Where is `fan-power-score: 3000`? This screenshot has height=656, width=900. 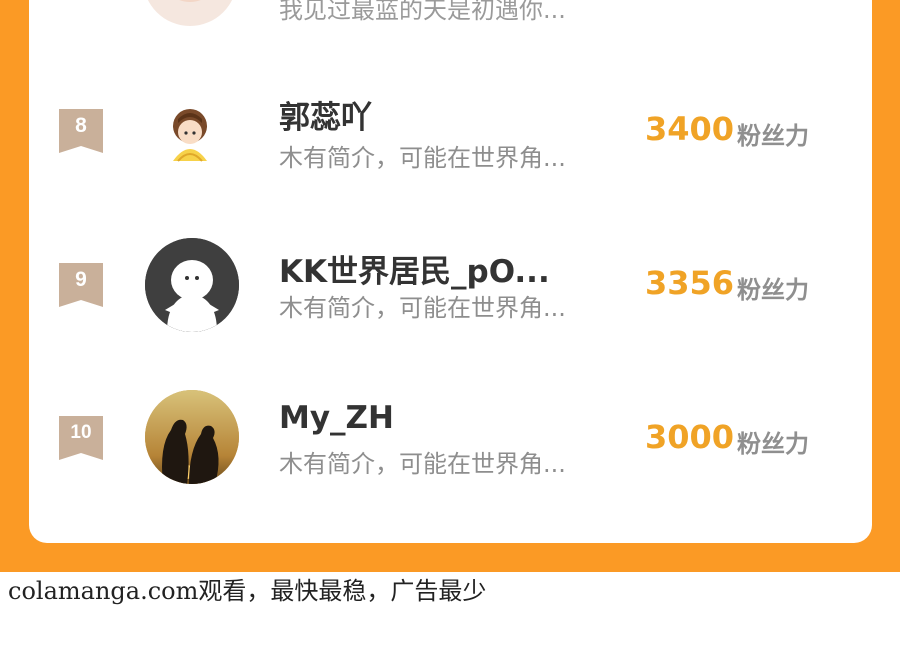 fan-power-score: 3000 is located at coordinates (690, 437).